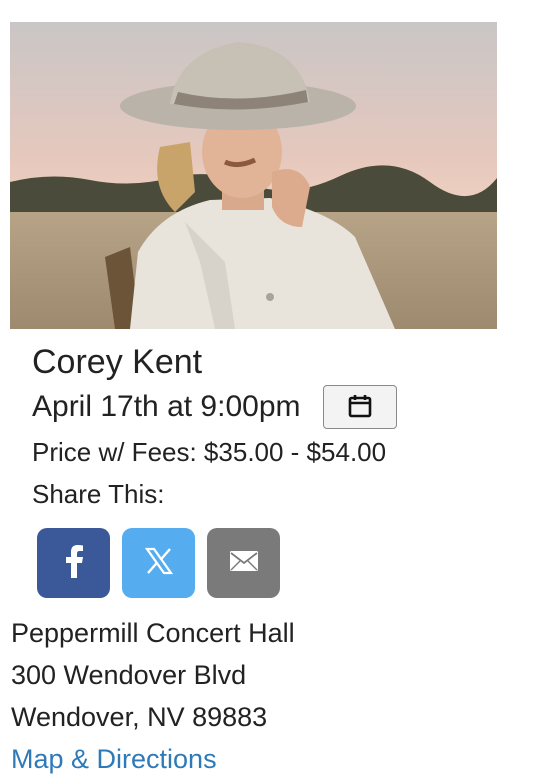 This screenshot has height=780, width=540. I want to click on date-row: April 17th at 9:00pm, so click(277, 407).